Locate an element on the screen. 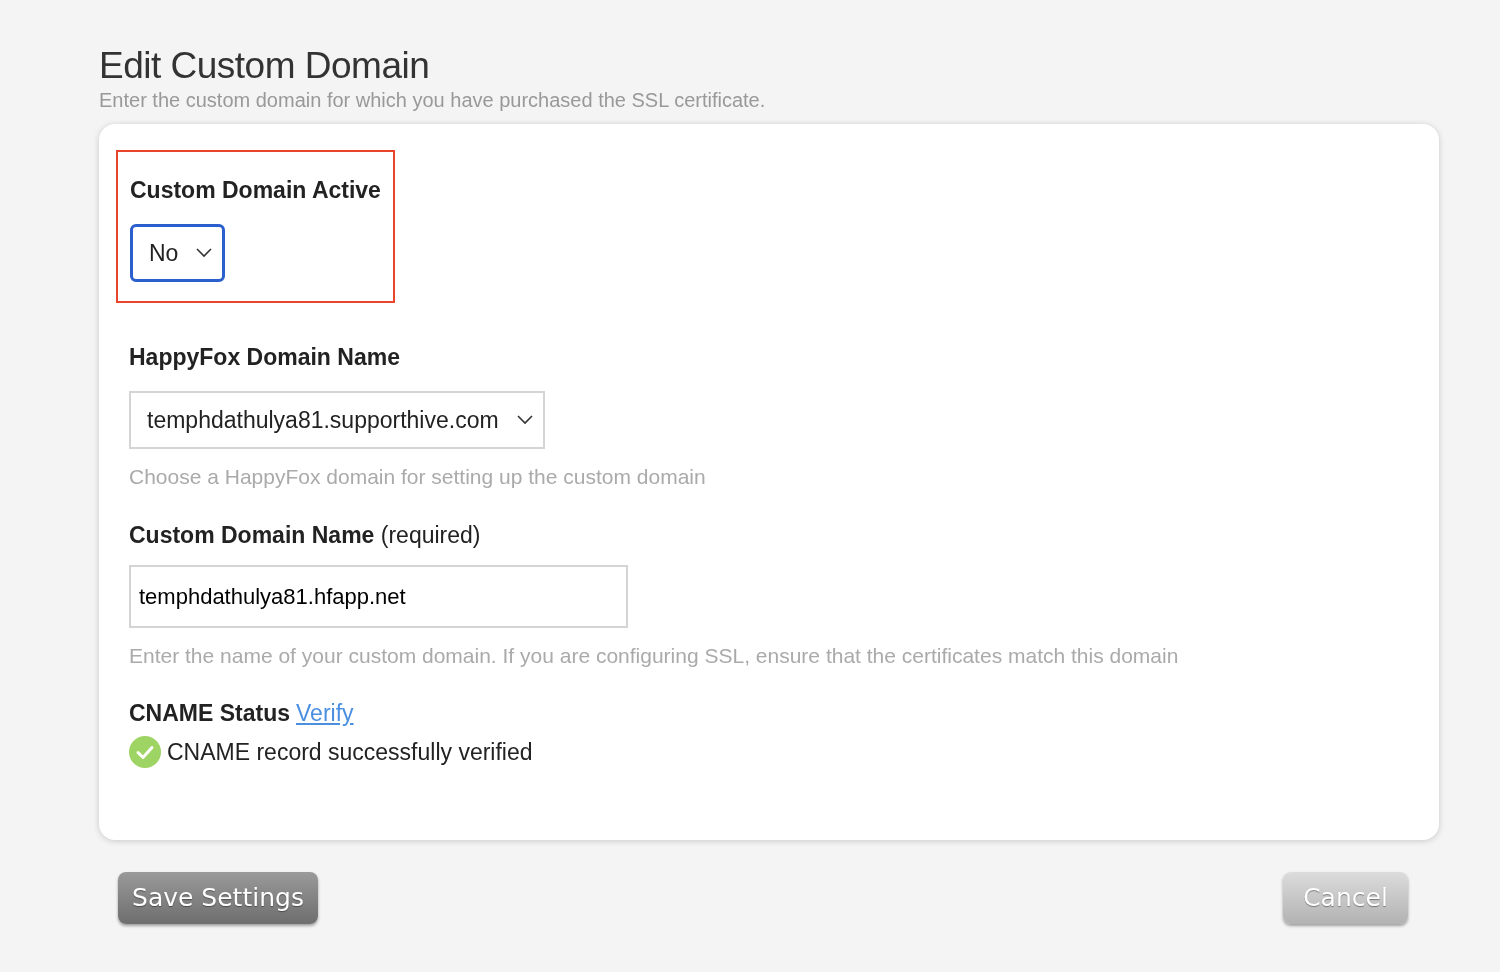 Image resolution: width=1500 pixels, height=972 pixels. field-label: Custom Domain Name (required) is located at coordinates (305, 534).